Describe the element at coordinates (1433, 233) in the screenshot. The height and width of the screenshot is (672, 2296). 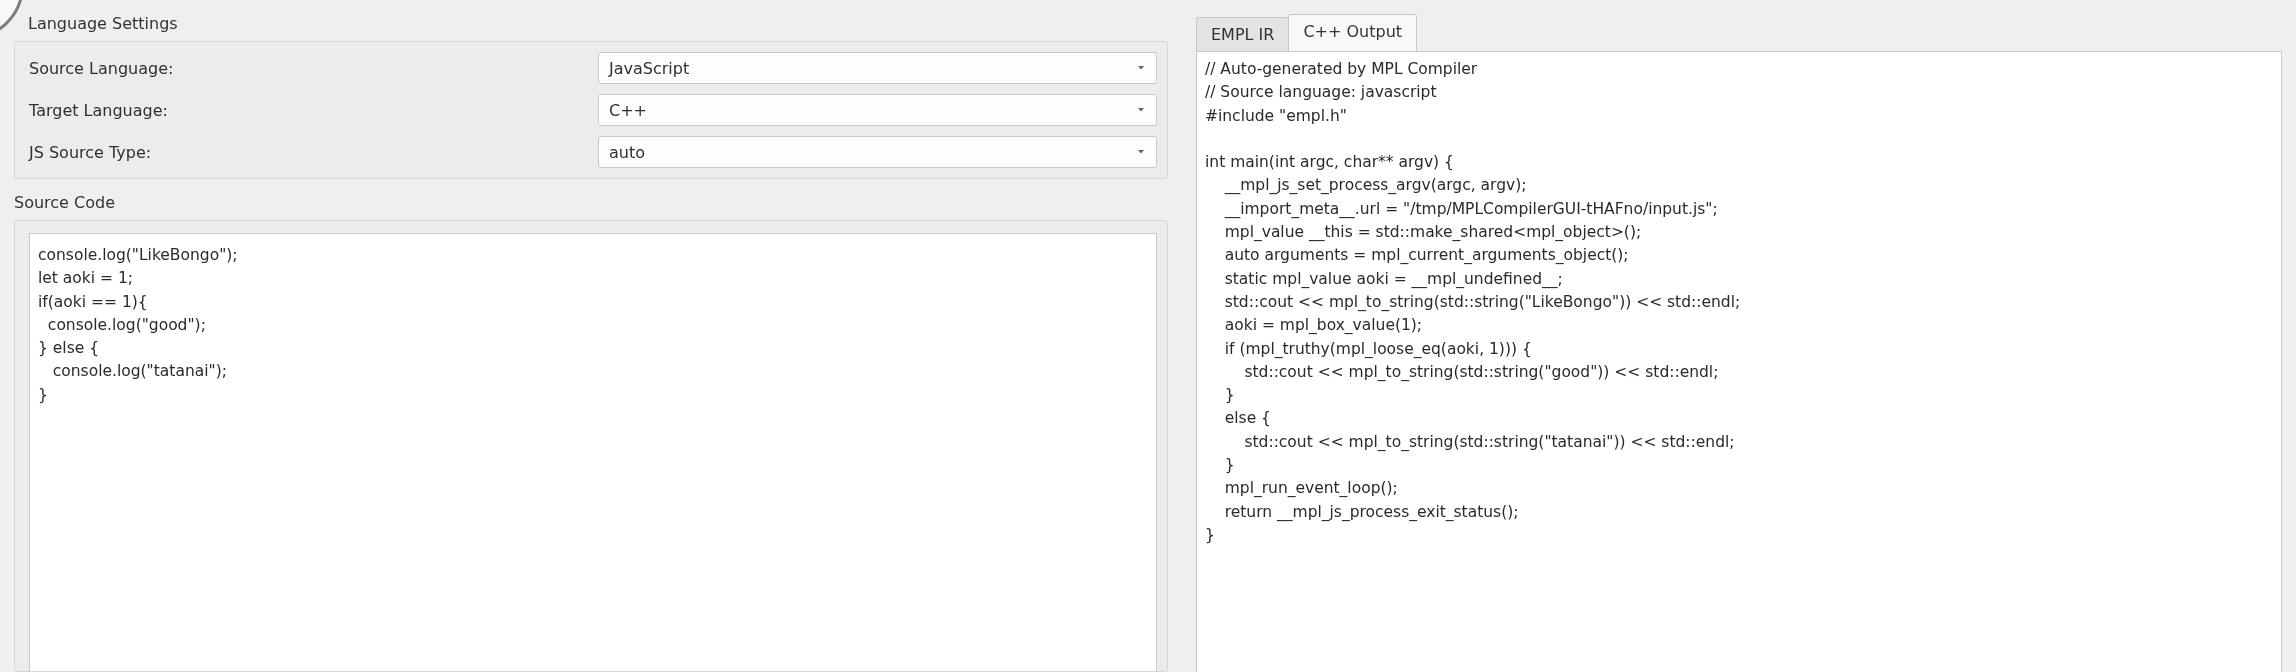
I see `code-line: mpl_value __this = std::make_shared<mpl_object>();` at that location.